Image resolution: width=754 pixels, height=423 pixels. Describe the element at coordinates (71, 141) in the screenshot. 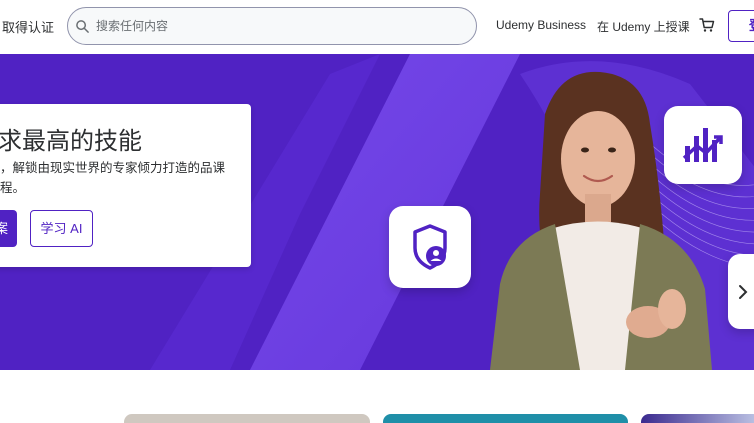

I see `hero-title: 求最高的技能` at that location.